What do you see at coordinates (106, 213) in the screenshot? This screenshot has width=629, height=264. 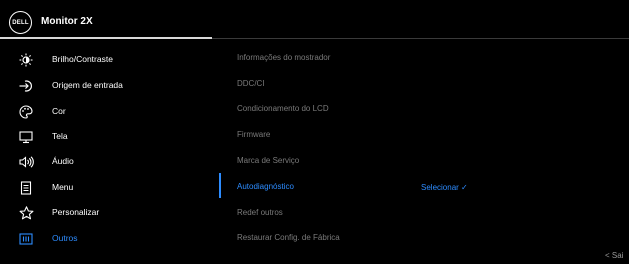 I see `menu-item-personalize: Personalizar` at bounding box center [106, 213].